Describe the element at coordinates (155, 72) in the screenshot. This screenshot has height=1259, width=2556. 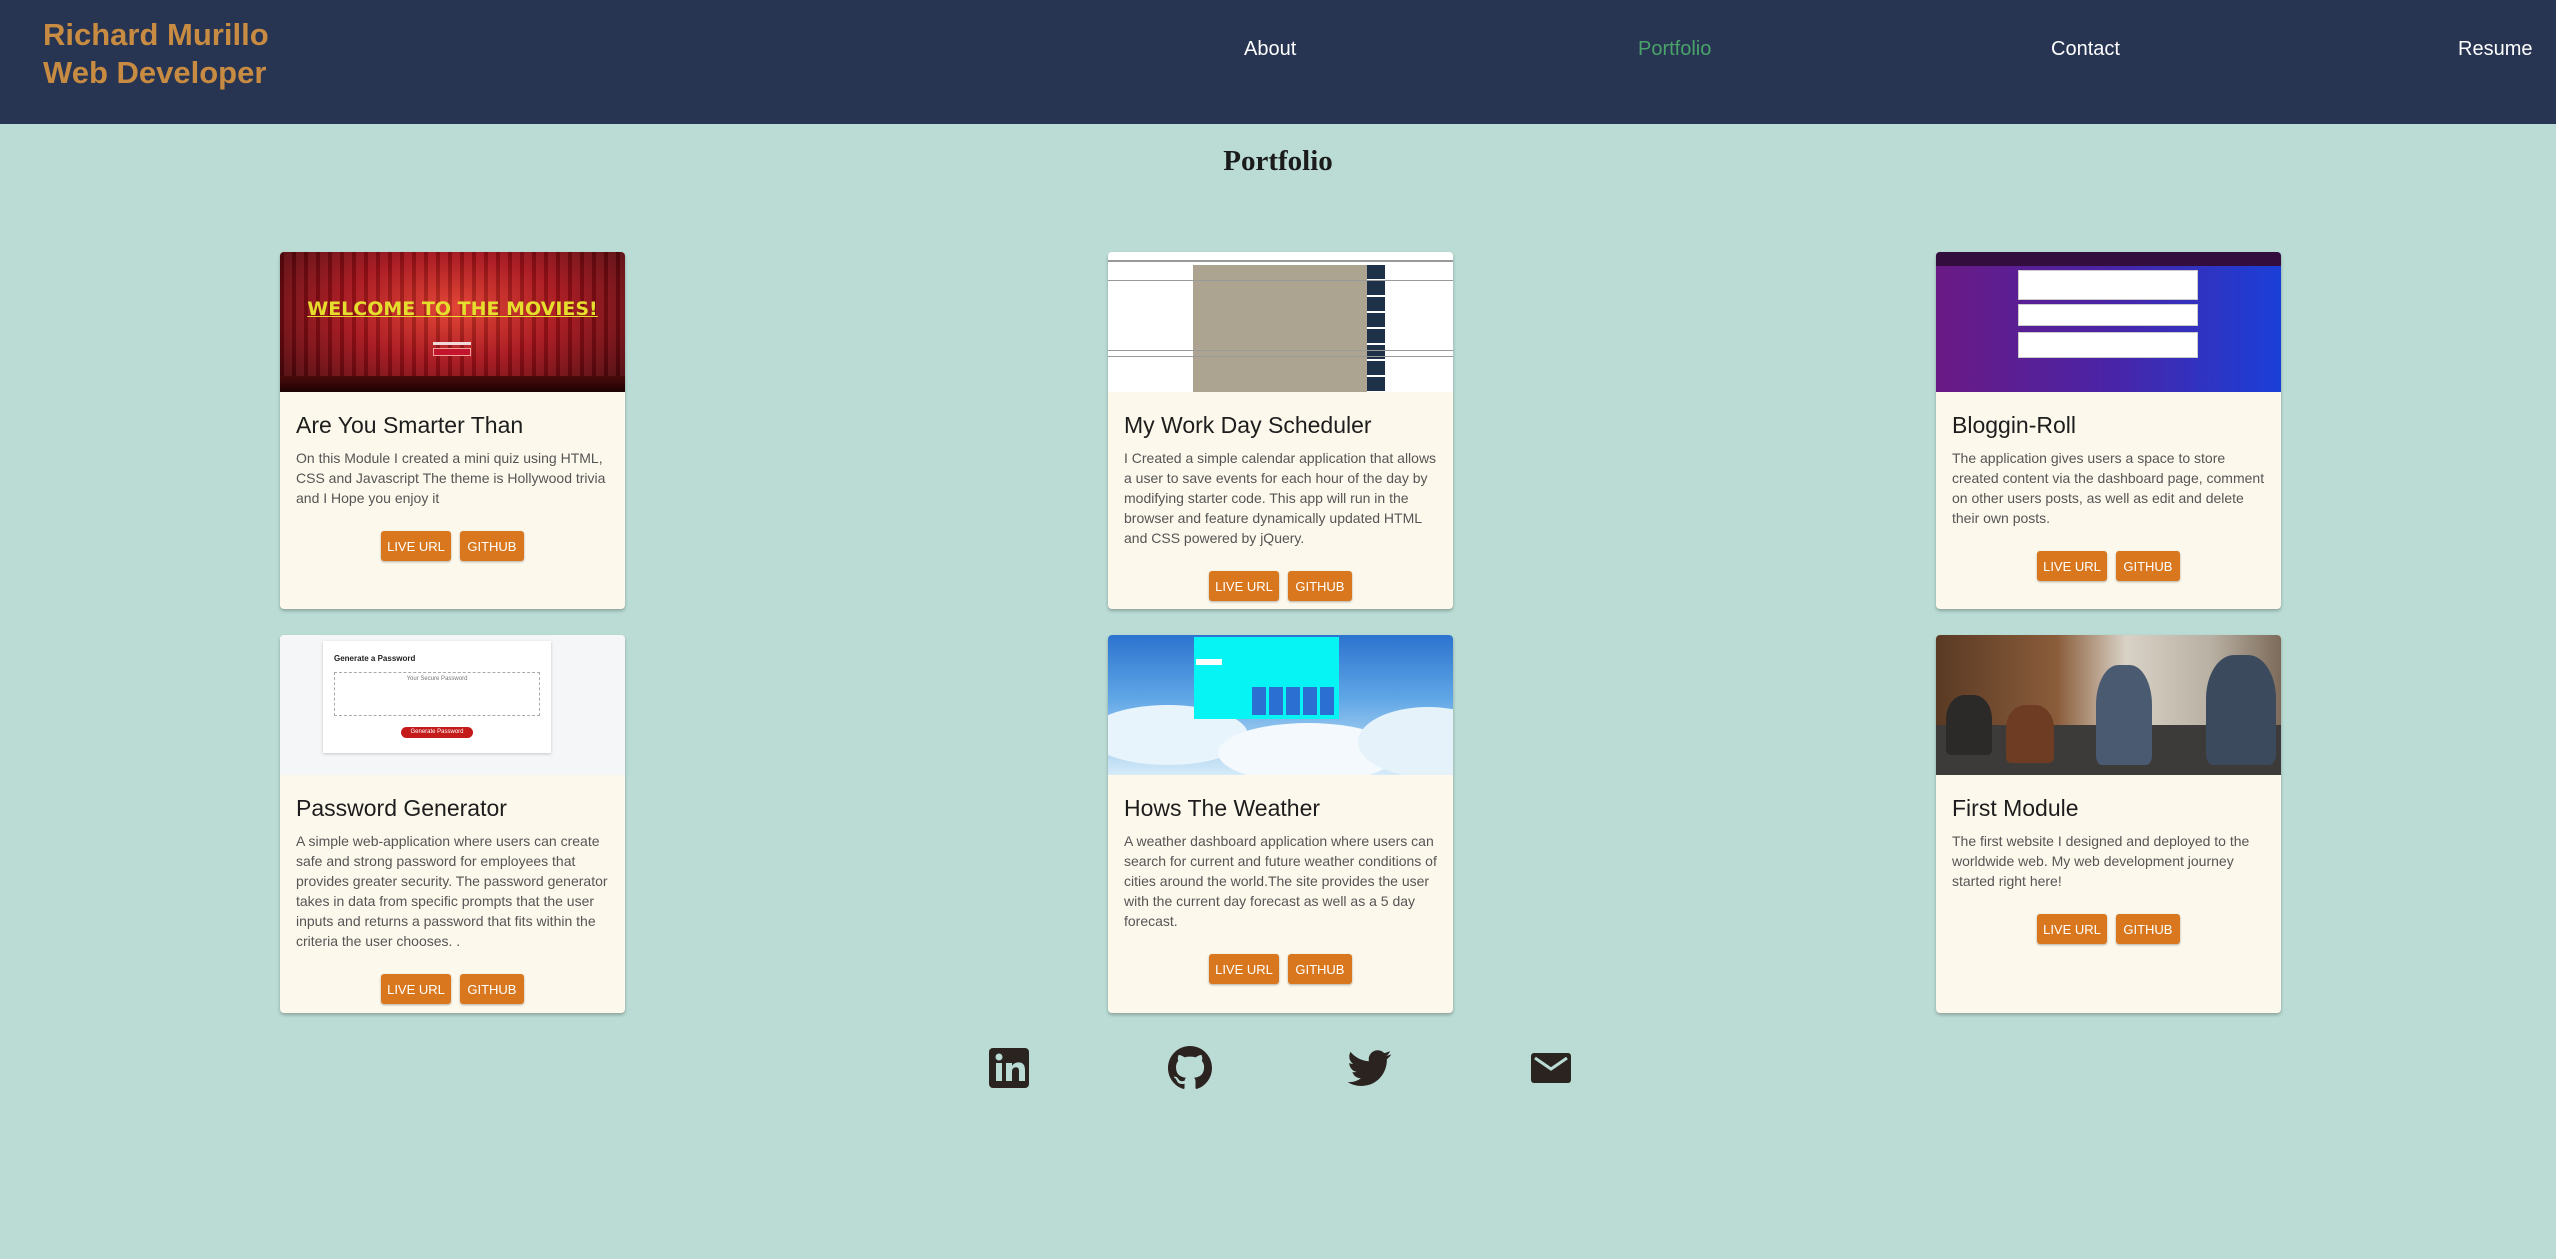
I see `brand-tagline: Web Developer` at that location.